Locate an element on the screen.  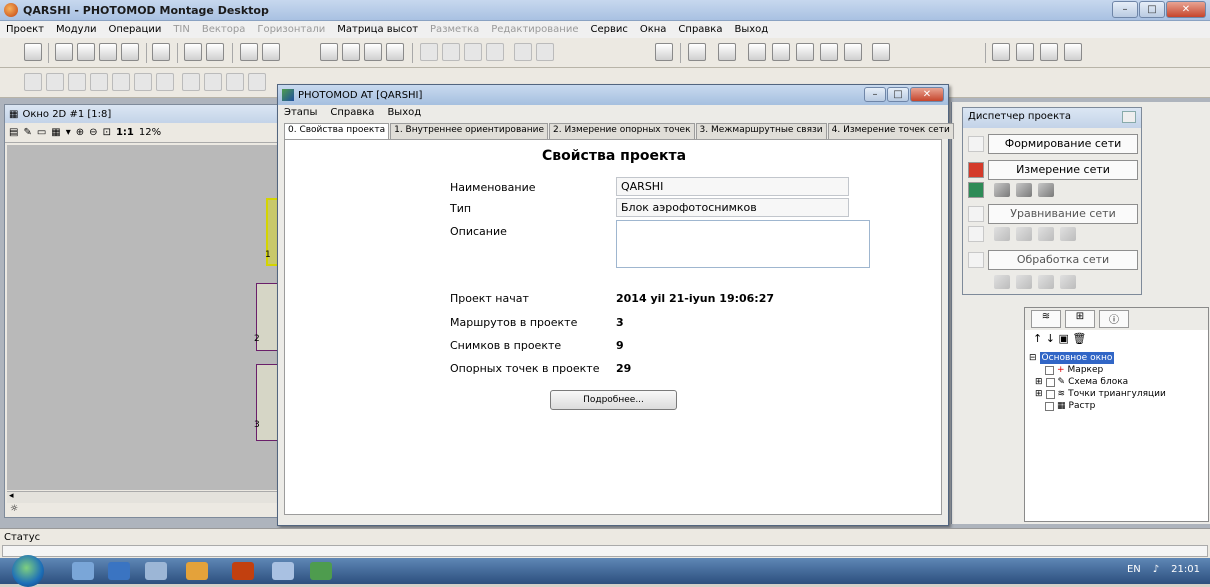
description-field is located at coordinates (743, 244).